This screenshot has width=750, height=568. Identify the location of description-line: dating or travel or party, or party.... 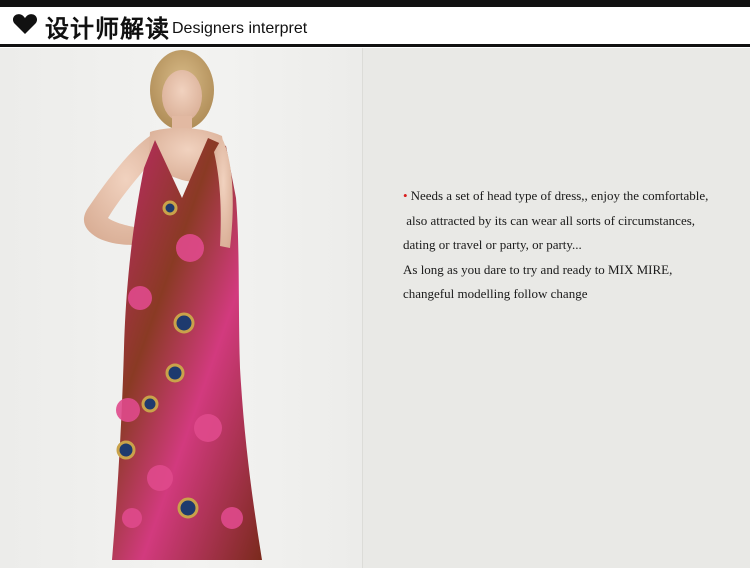
(492, 244).